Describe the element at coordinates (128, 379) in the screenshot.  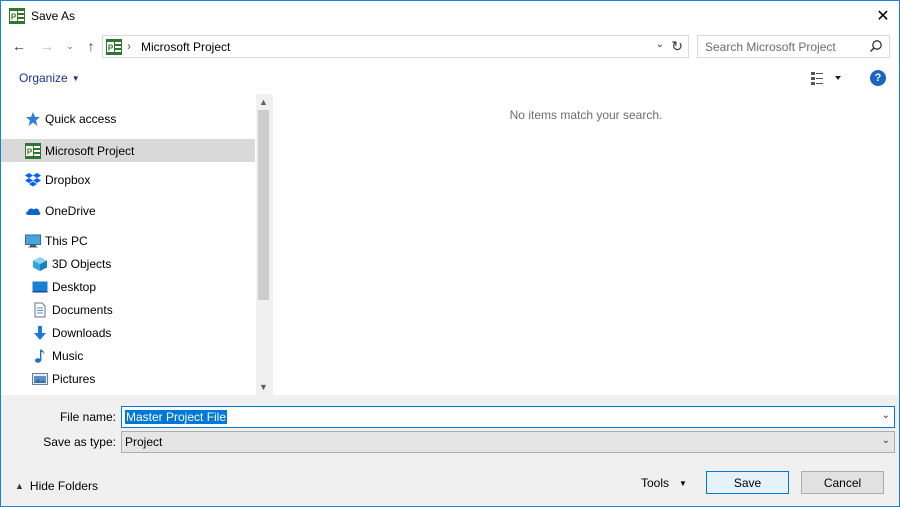
I see `sidebar-item-pictures: Pictures` at that location.